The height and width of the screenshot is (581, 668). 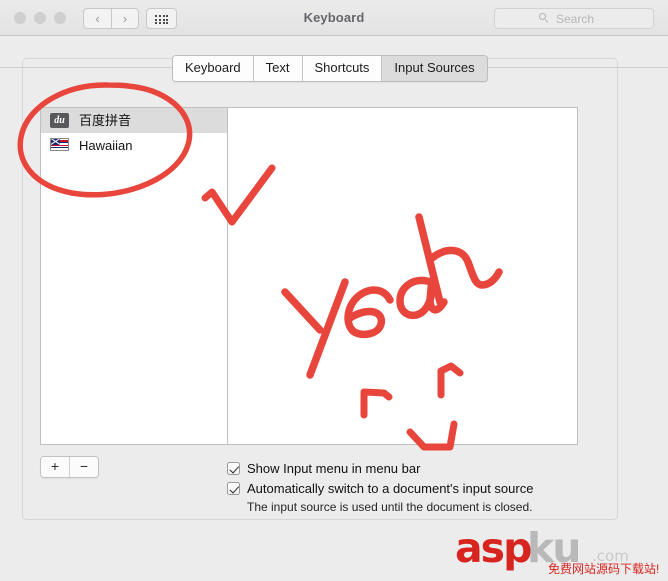 What do you see at coordinates (233, 488) in the screenshot?
I see `auto-switch-checkbox` at bounding box center [233, 488].